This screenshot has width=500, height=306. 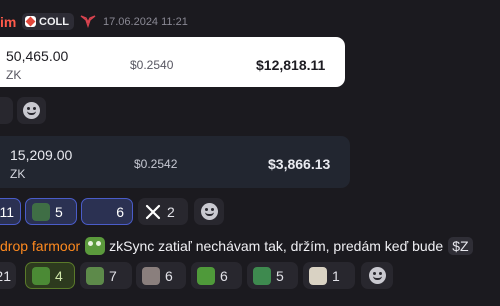 I want to click on pepe-money-emoji-icon, so click(x=41, y=275).